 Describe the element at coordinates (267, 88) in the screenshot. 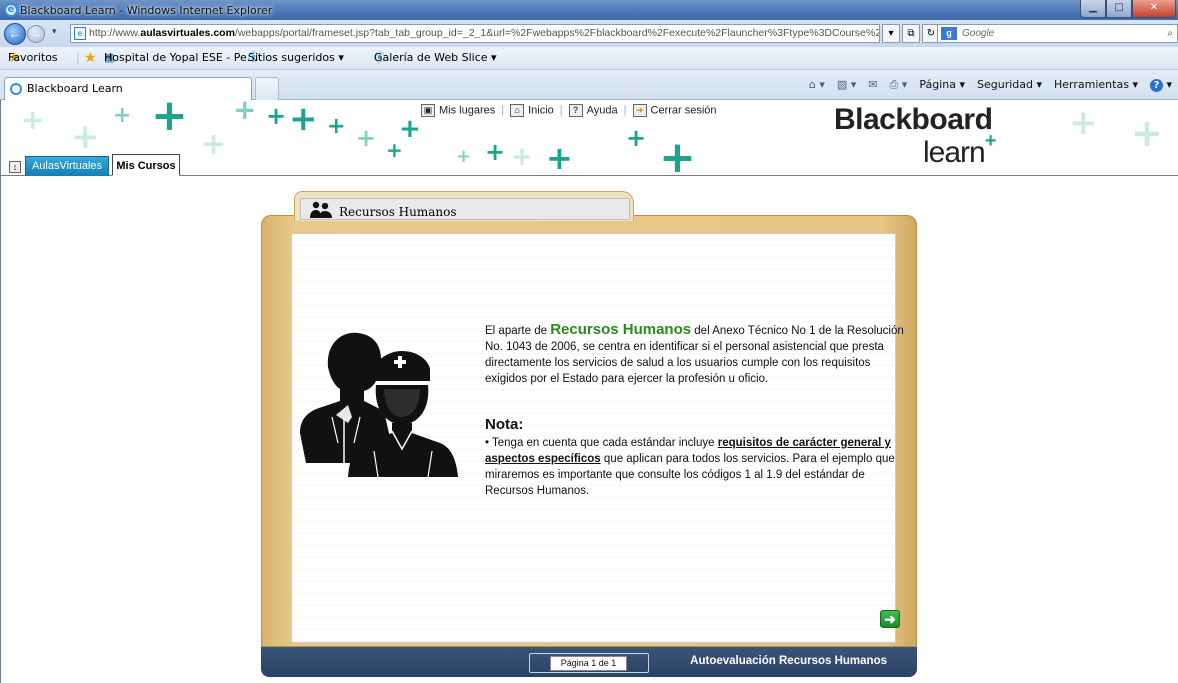

I see `new-tab-button` at that location.